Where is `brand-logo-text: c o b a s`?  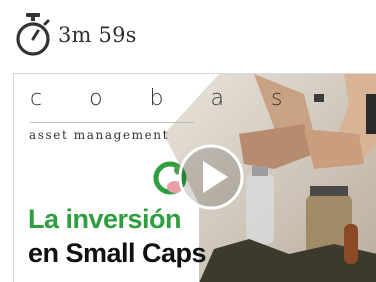
brand-logo-text: c o b a s is located at coordinates (166, 98).